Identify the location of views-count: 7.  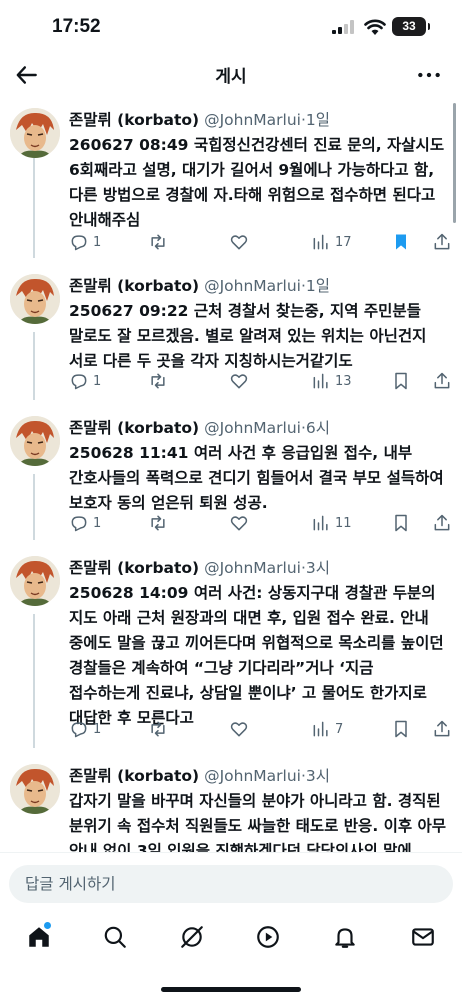
(339, 729).